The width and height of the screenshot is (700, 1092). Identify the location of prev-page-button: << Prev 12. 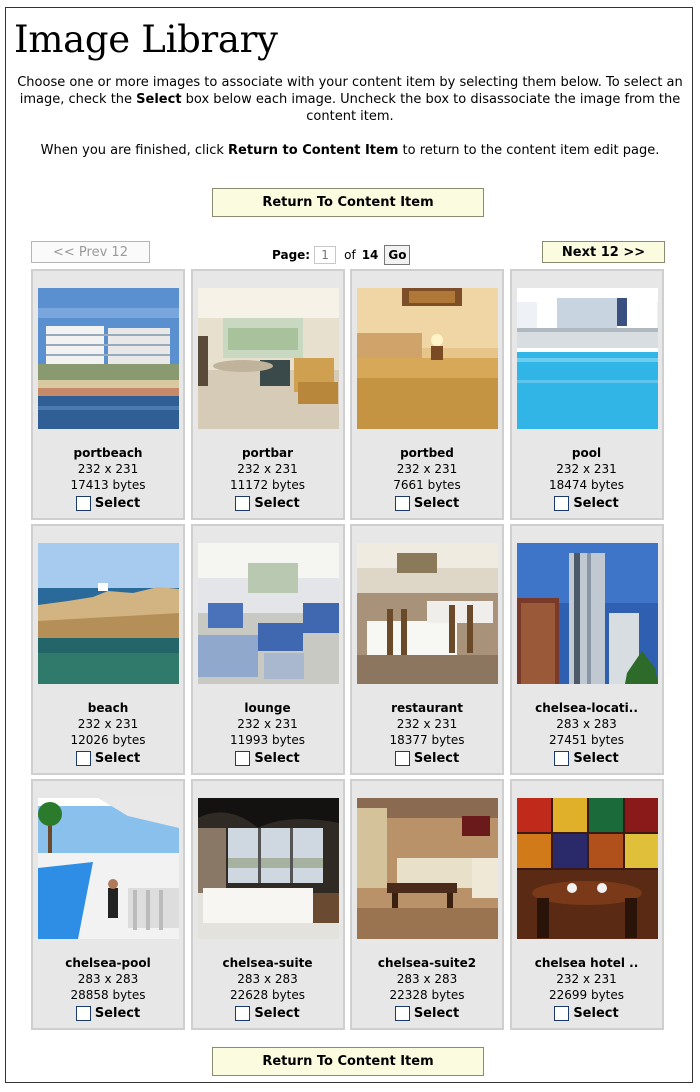
(90, 252).